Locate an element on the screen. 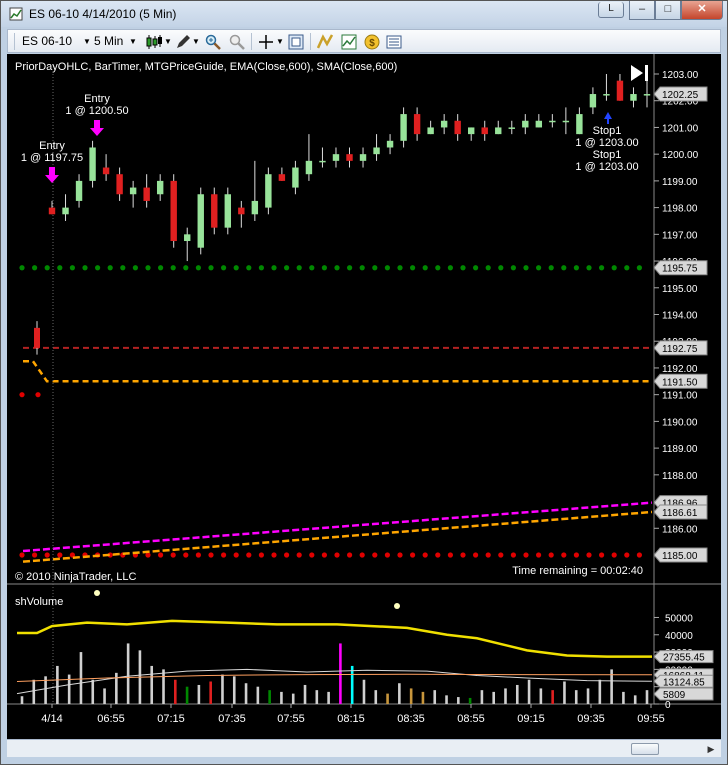 This screenshot has width=728, height=765. time-remaining-label: Time remaining = 00:02:40 is located at coordinates (577, 571).